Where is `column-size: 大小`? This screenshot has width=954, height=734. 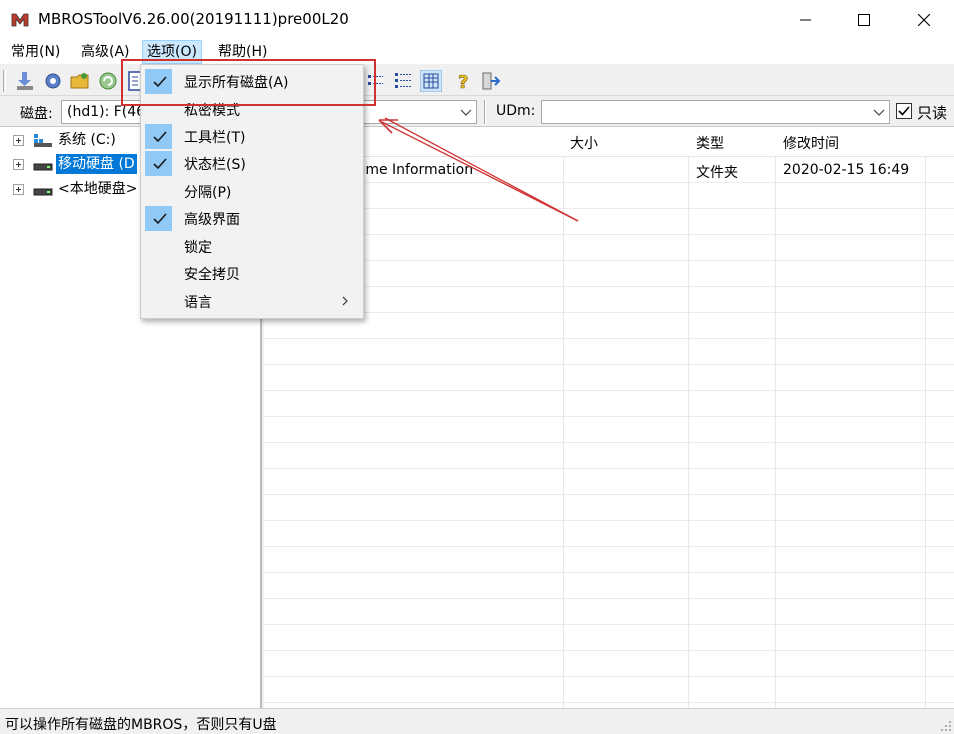
column-size: 大小 is located at coordinates (584, 143).